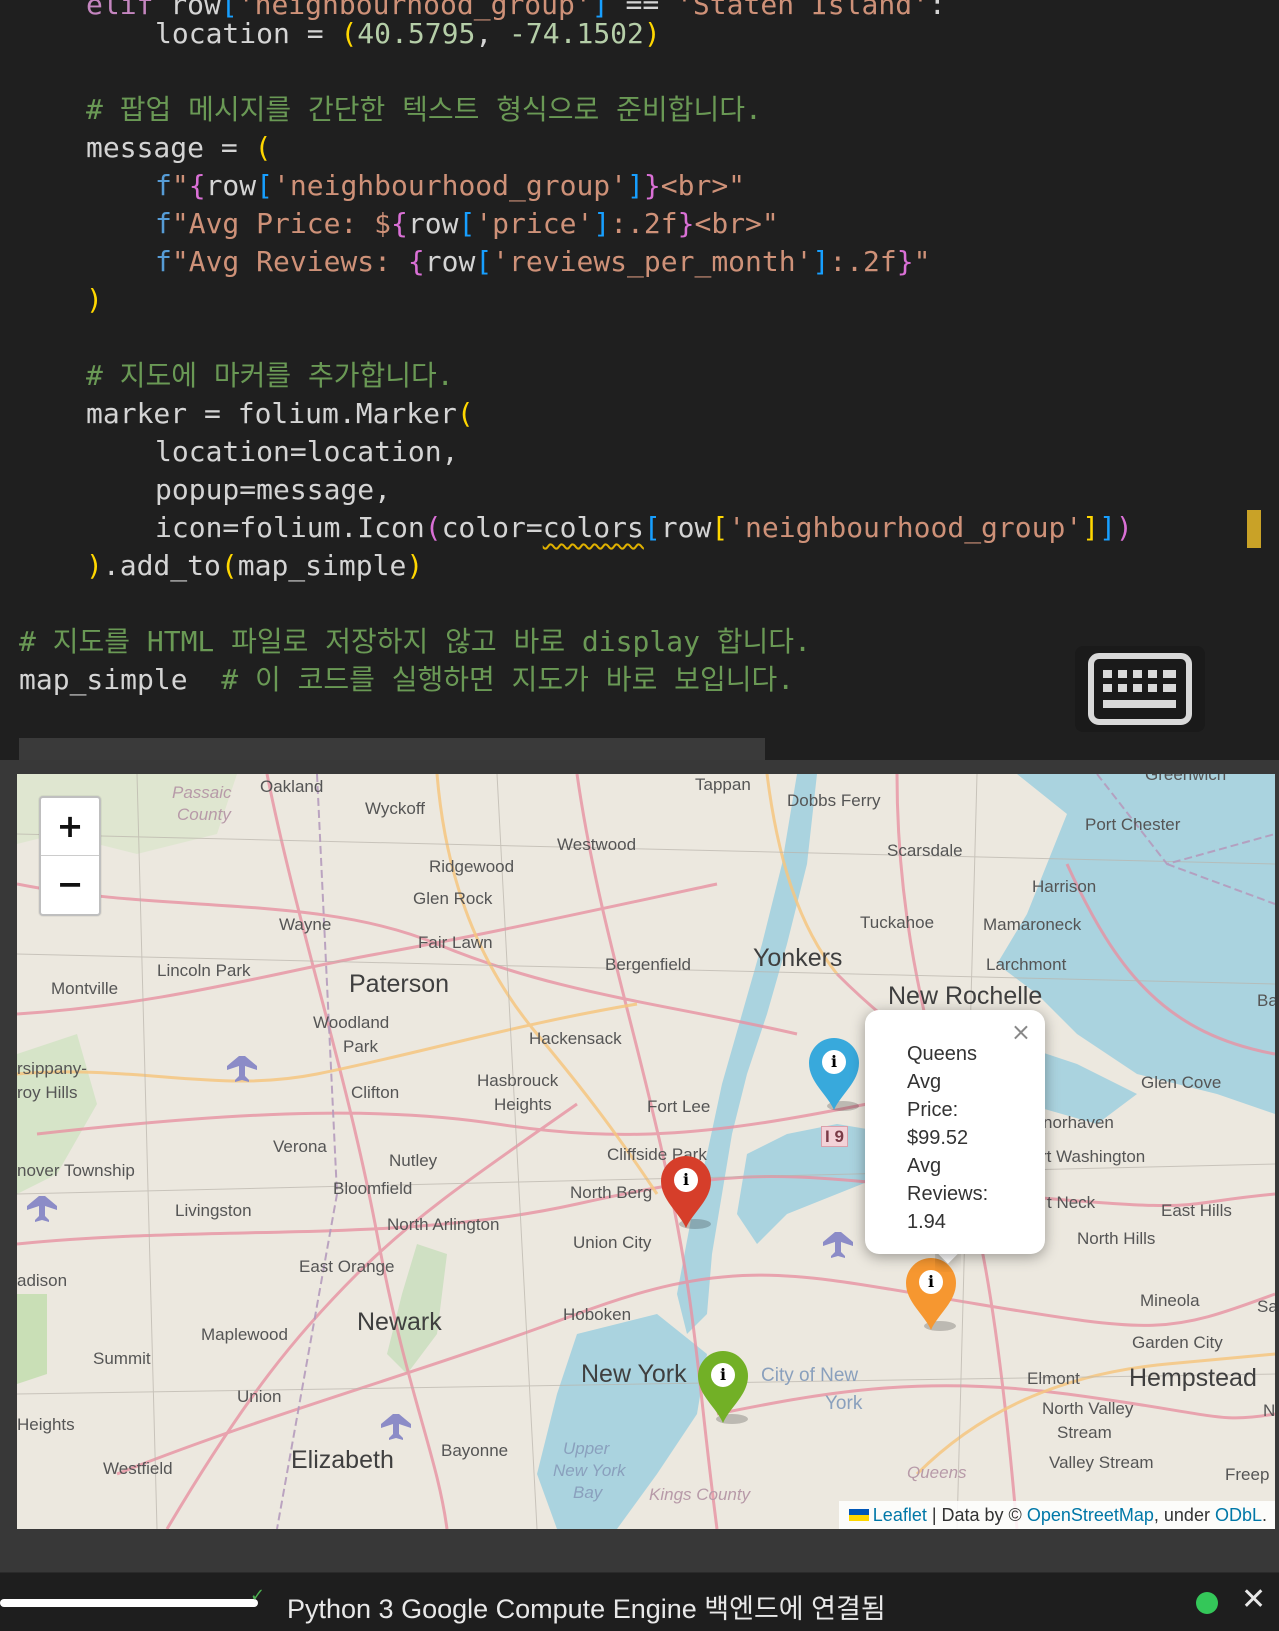 This screenshot has height=1631, width=1279. I want to click on map-label-port-chester: Port Chester, so click(1133, 824).